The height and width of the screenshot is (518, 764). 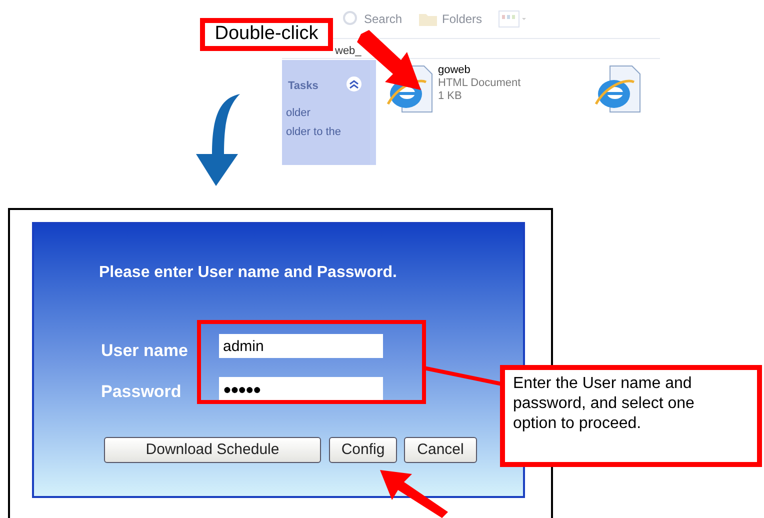 What do you see at coordinates (144, 351) in the screenshot?
I see `field-label: User name` at bounding box center [144, 351].